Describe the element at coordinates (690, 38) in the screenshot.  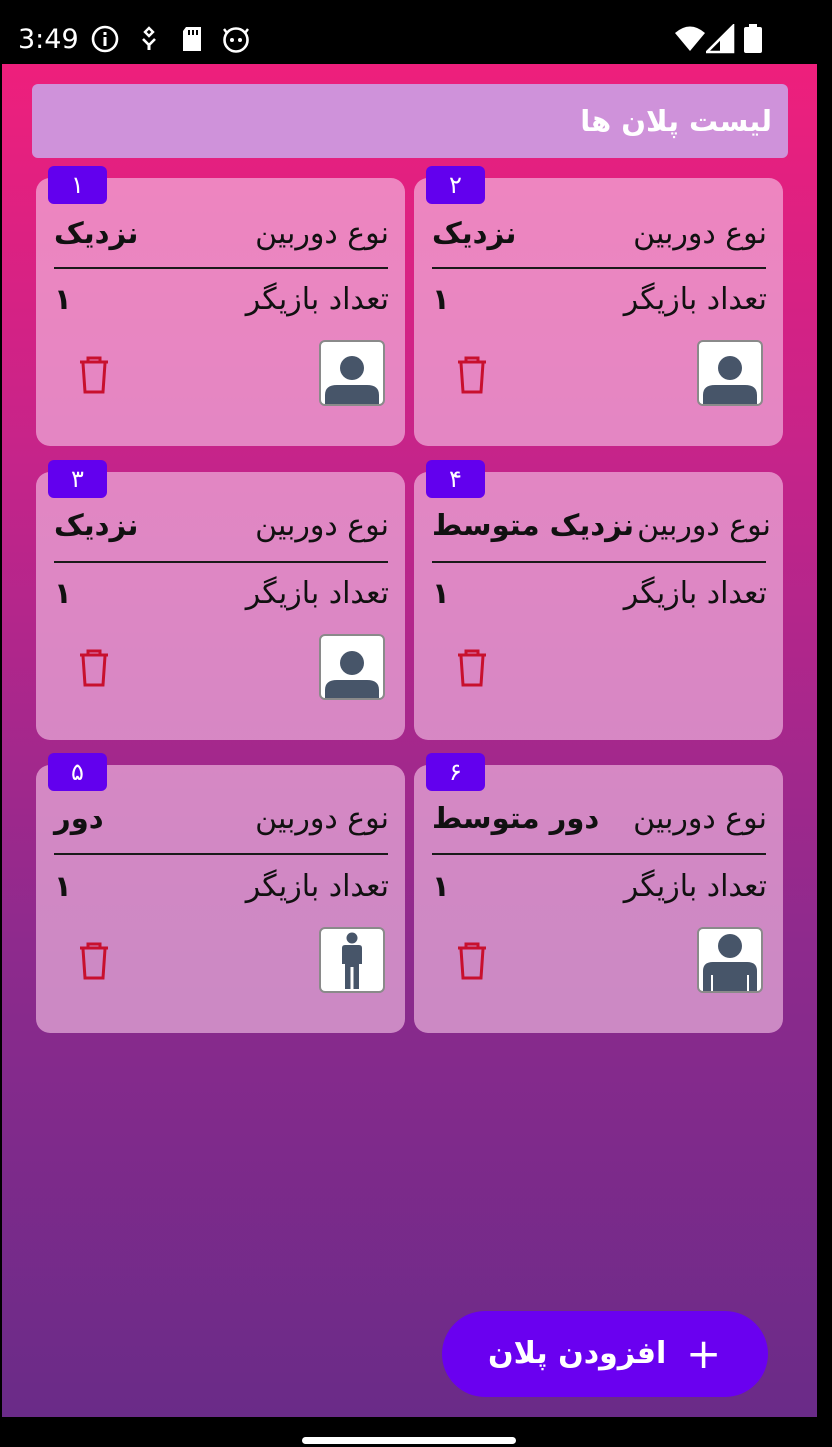
I see `wifi-icon` at that location.